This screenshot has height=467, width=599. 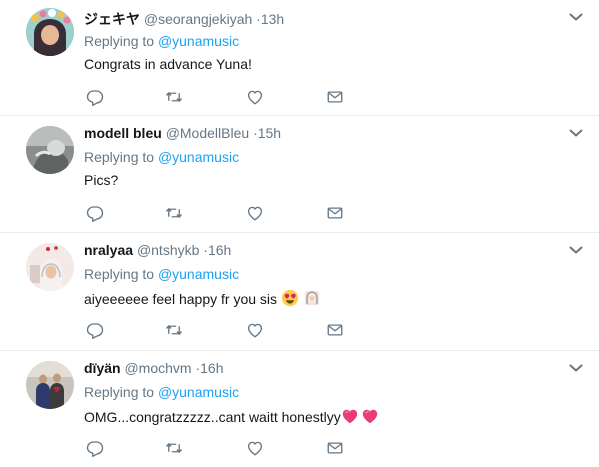 What do you see at coordinates (181, 299) in the screenshot?
I see `tweet-text-content: aiyeeeeee feel happy fr you sis` at bounding box center [181, 299].